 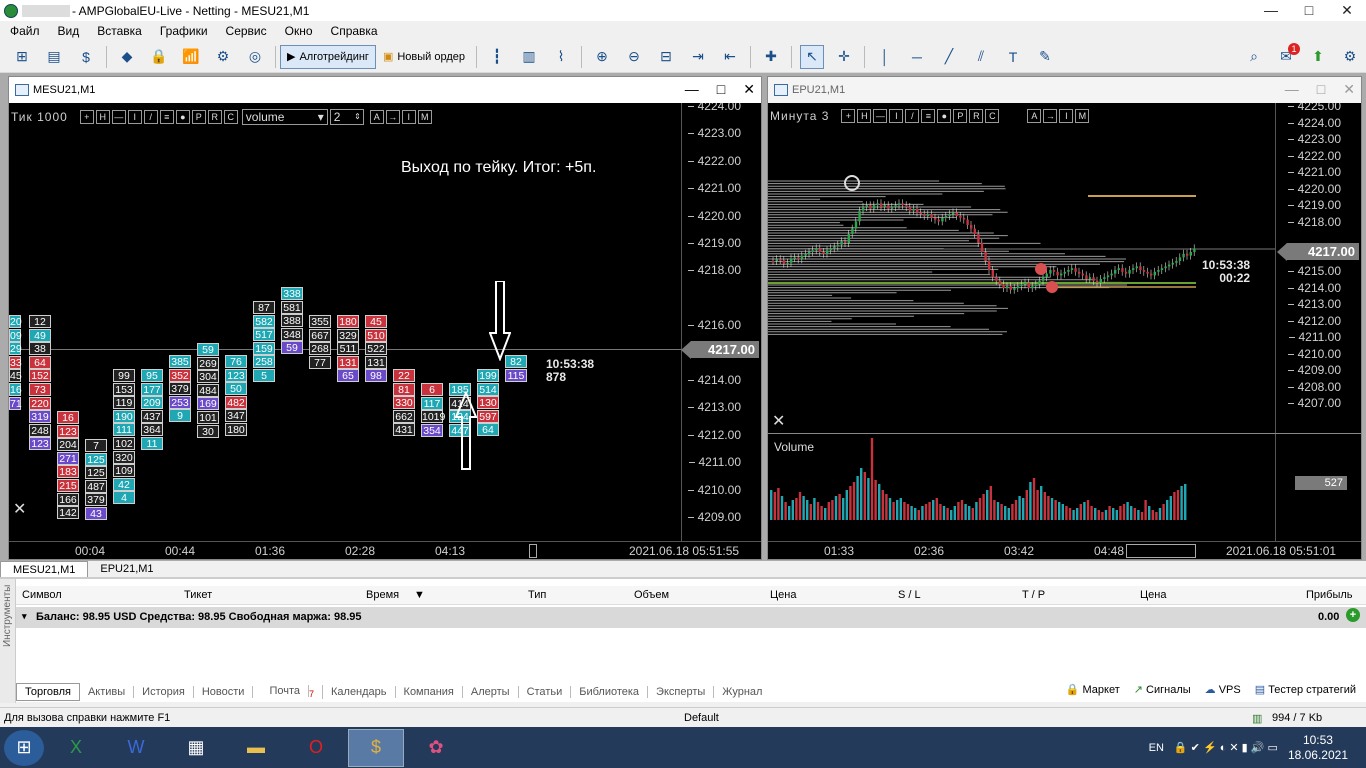 What do you see at coordinates (436, 748) in the screenshot?
I see `paint-icon: ✿` at bounding box center [436, 748].